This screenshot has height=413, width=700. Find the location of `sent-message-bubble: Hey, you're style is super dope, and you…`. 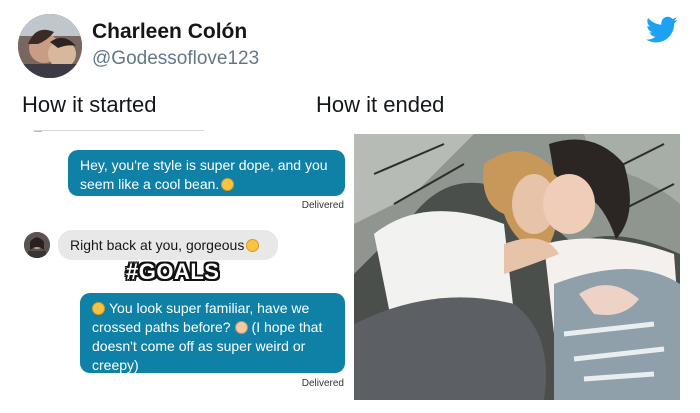

sent-message-bubble: Hey, you're style is super dope, and you… is located at coordinates (206, 173).